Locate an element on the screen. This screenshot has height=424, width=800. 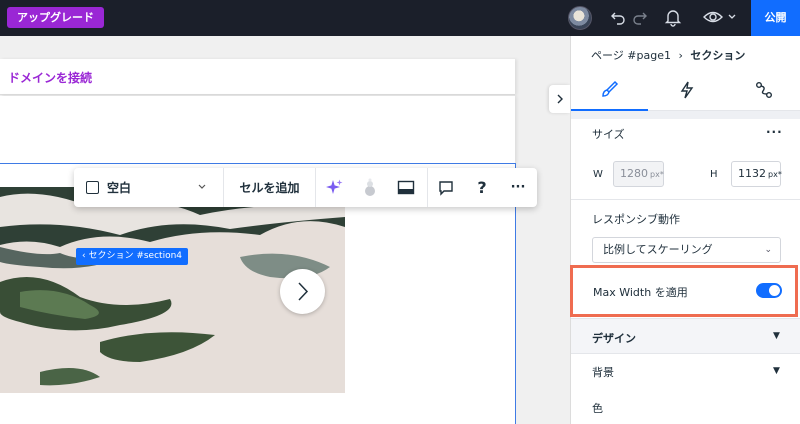
height-unit: px* is located at coordinates (775, 174).